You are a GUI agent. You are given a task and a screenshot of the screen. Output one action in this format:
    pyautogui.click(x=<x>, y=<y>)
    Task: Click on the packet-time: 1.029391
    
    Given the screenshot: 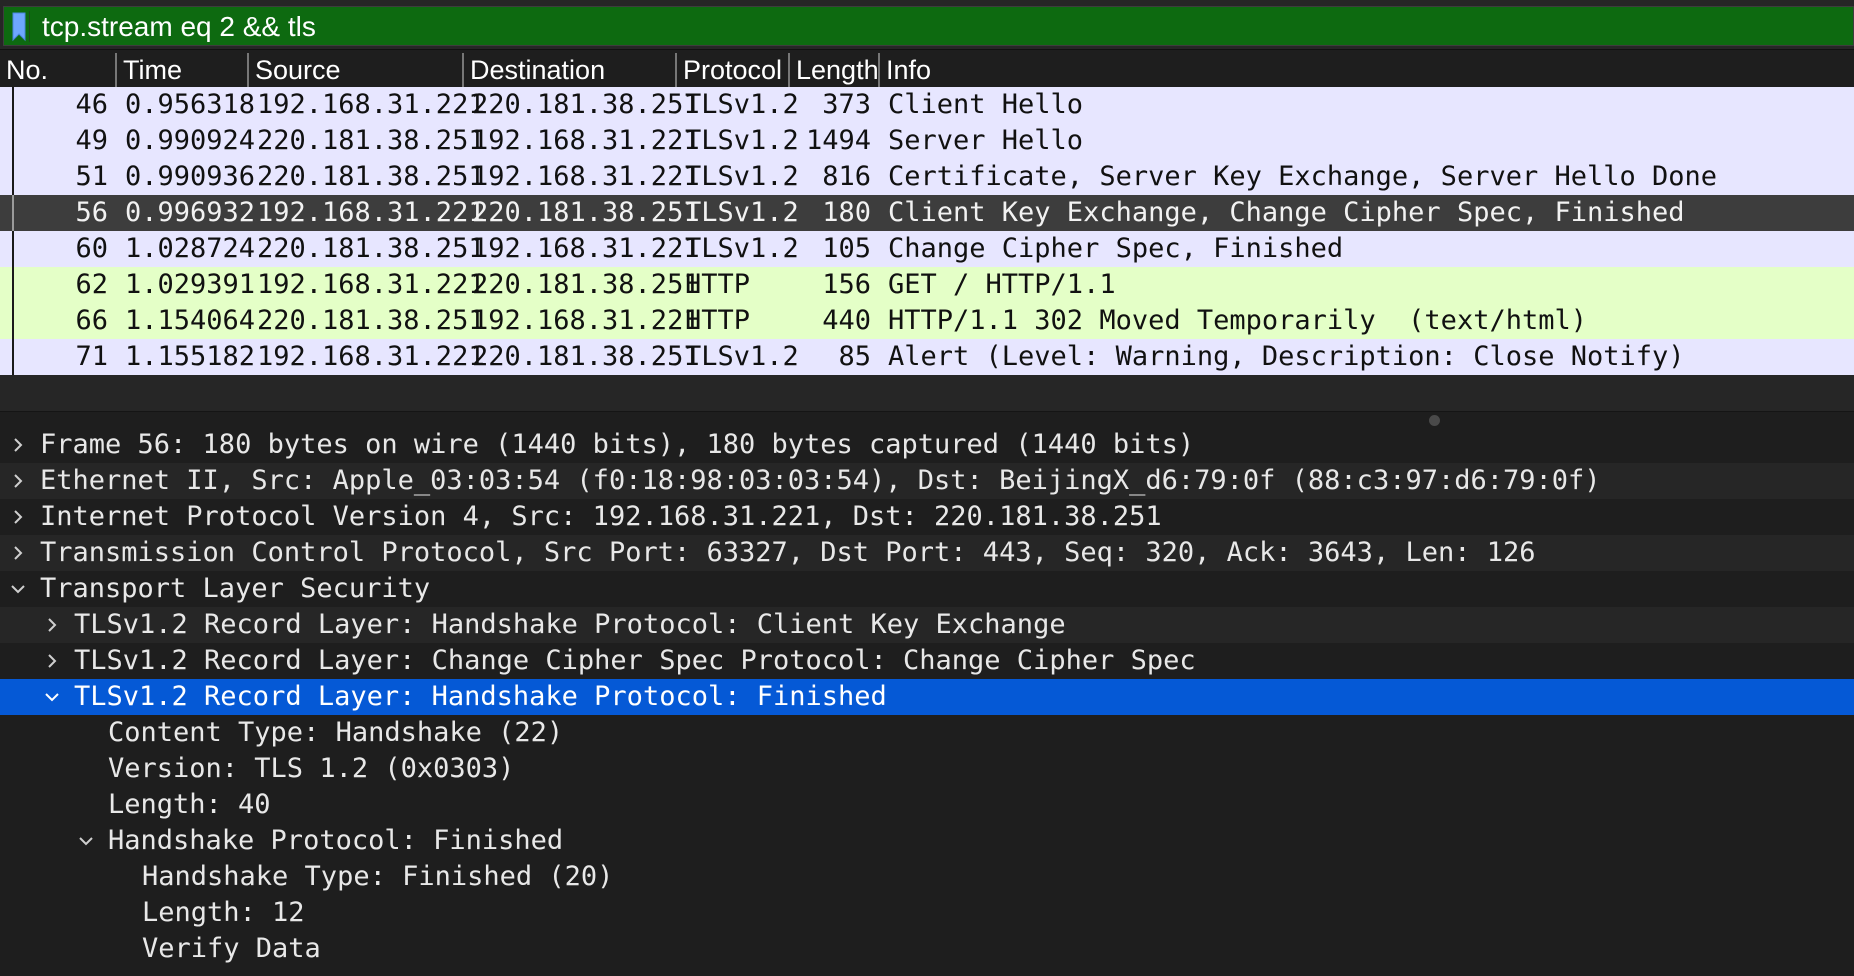 What is the action you would take?
    pyautogui.click(x=190, y=284)
    